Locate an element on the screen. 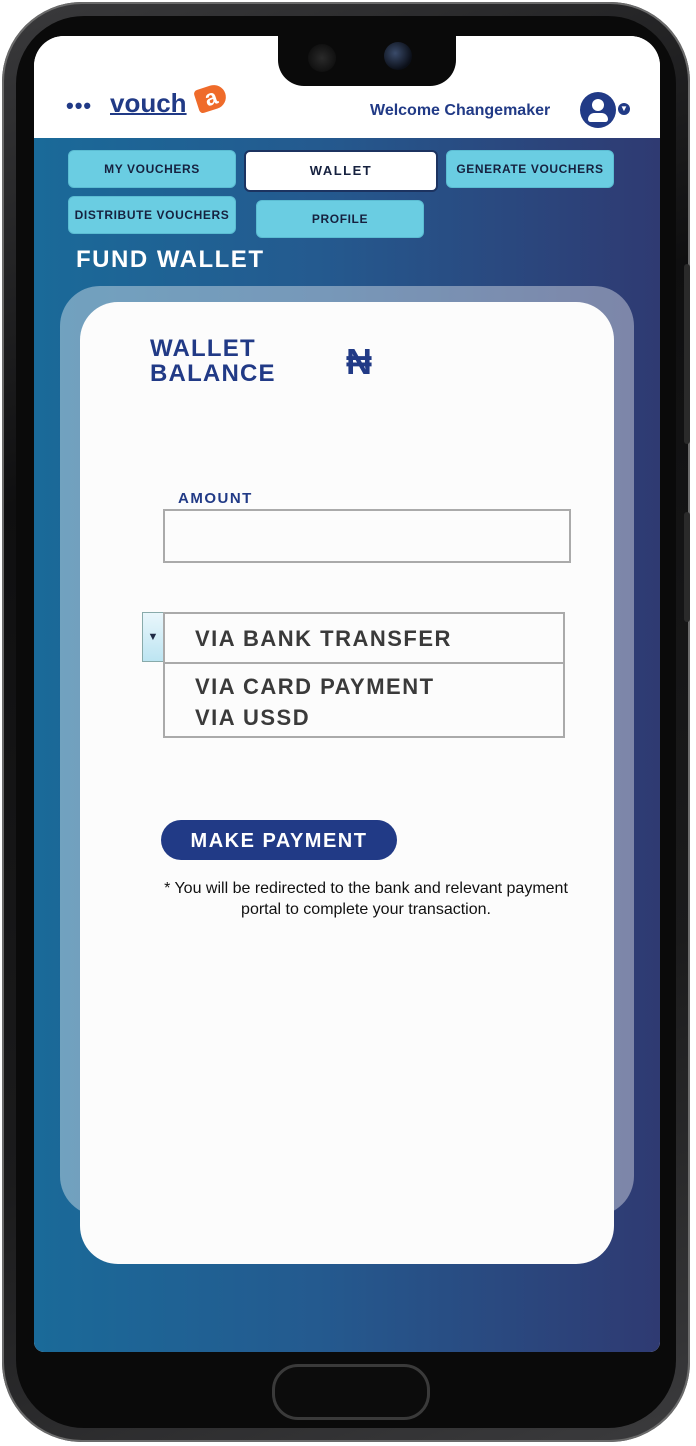 Image resolution: width=696 pixels, height=1446 pixels. wallet-balance-label: WALLET BALANCE is located at coordinates (213, 361).